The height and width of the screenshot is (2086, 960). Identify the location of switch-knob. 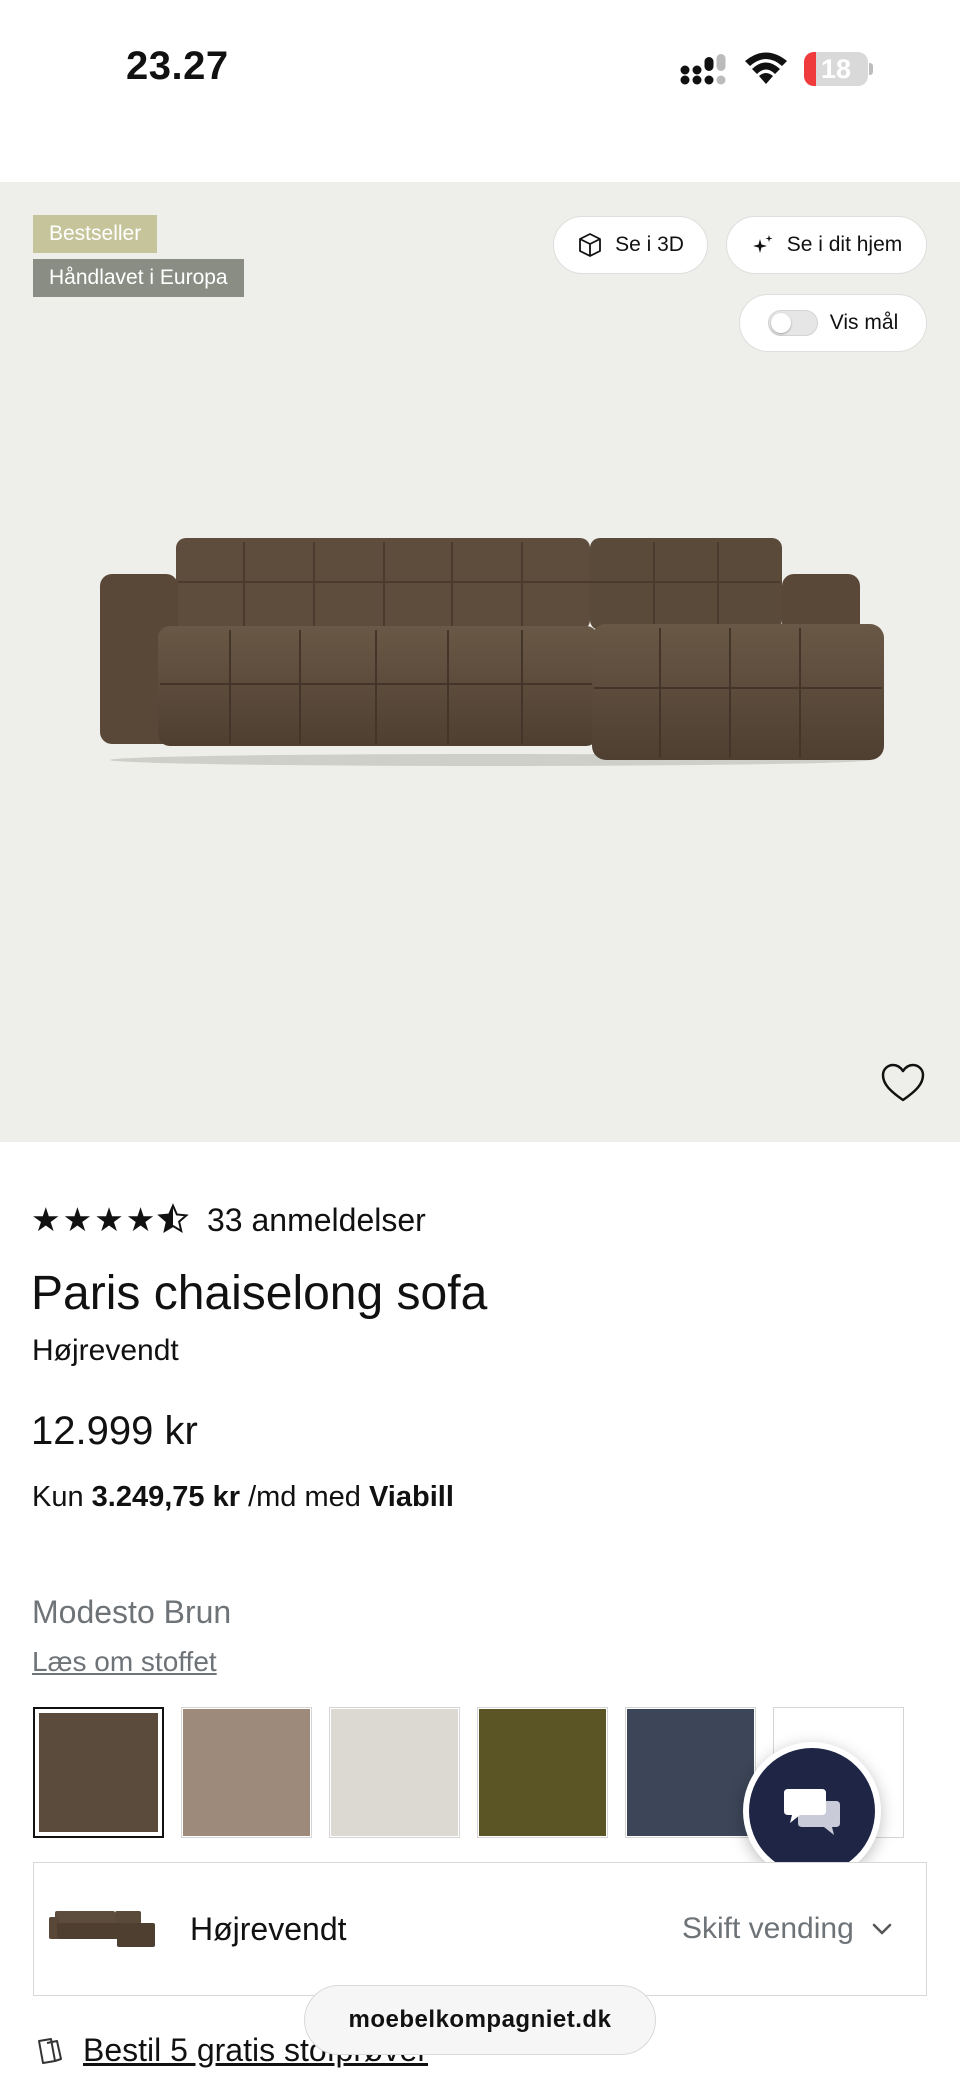
(780, 323).